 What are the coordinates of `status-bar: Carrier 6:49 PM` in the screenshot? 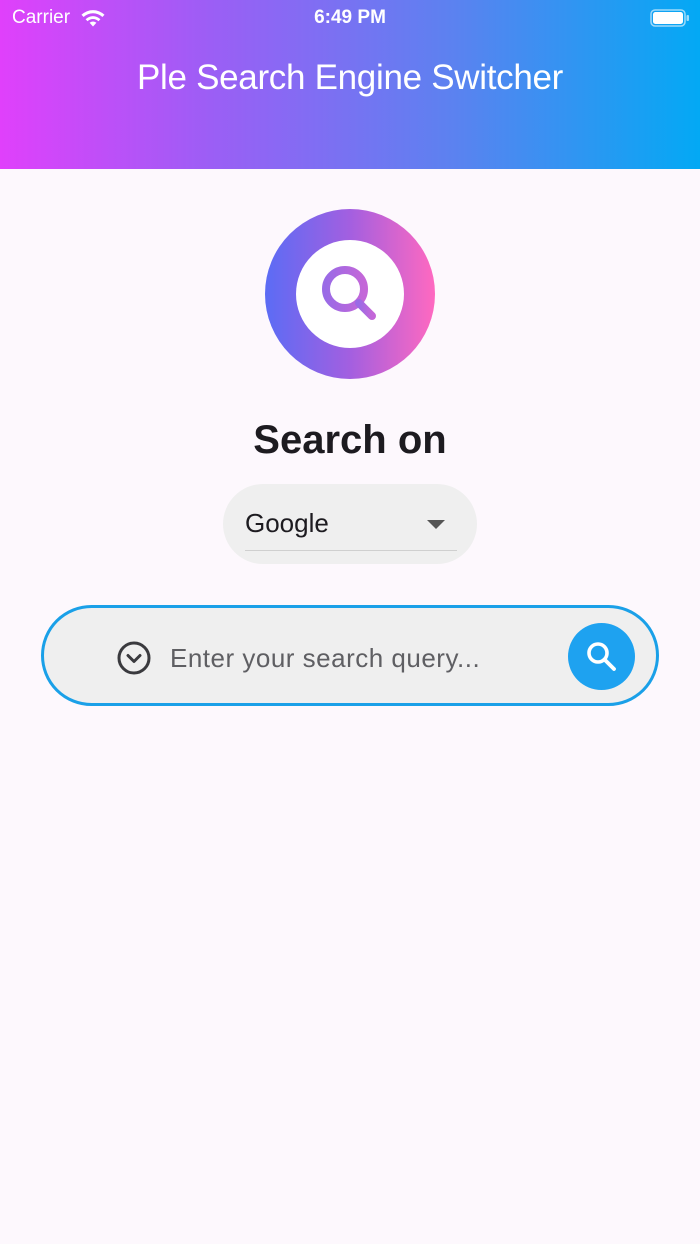 It's located at (350, 20).